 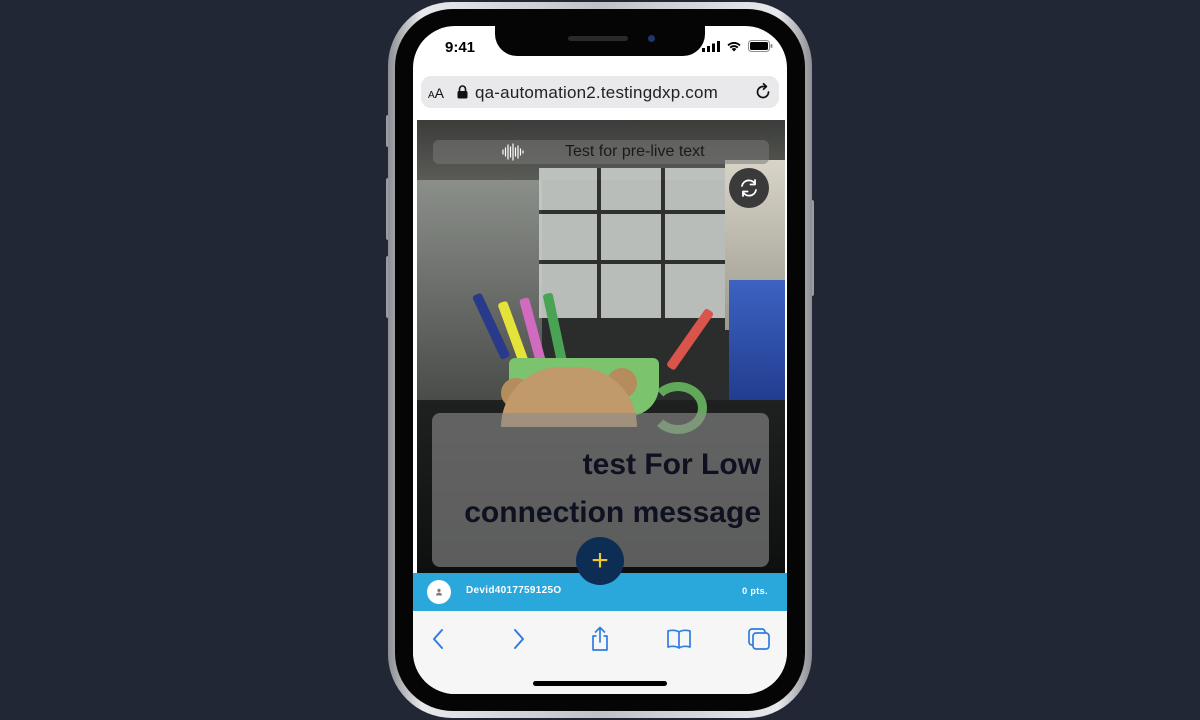 I want to click on share-button, so click(x=600, y=639).